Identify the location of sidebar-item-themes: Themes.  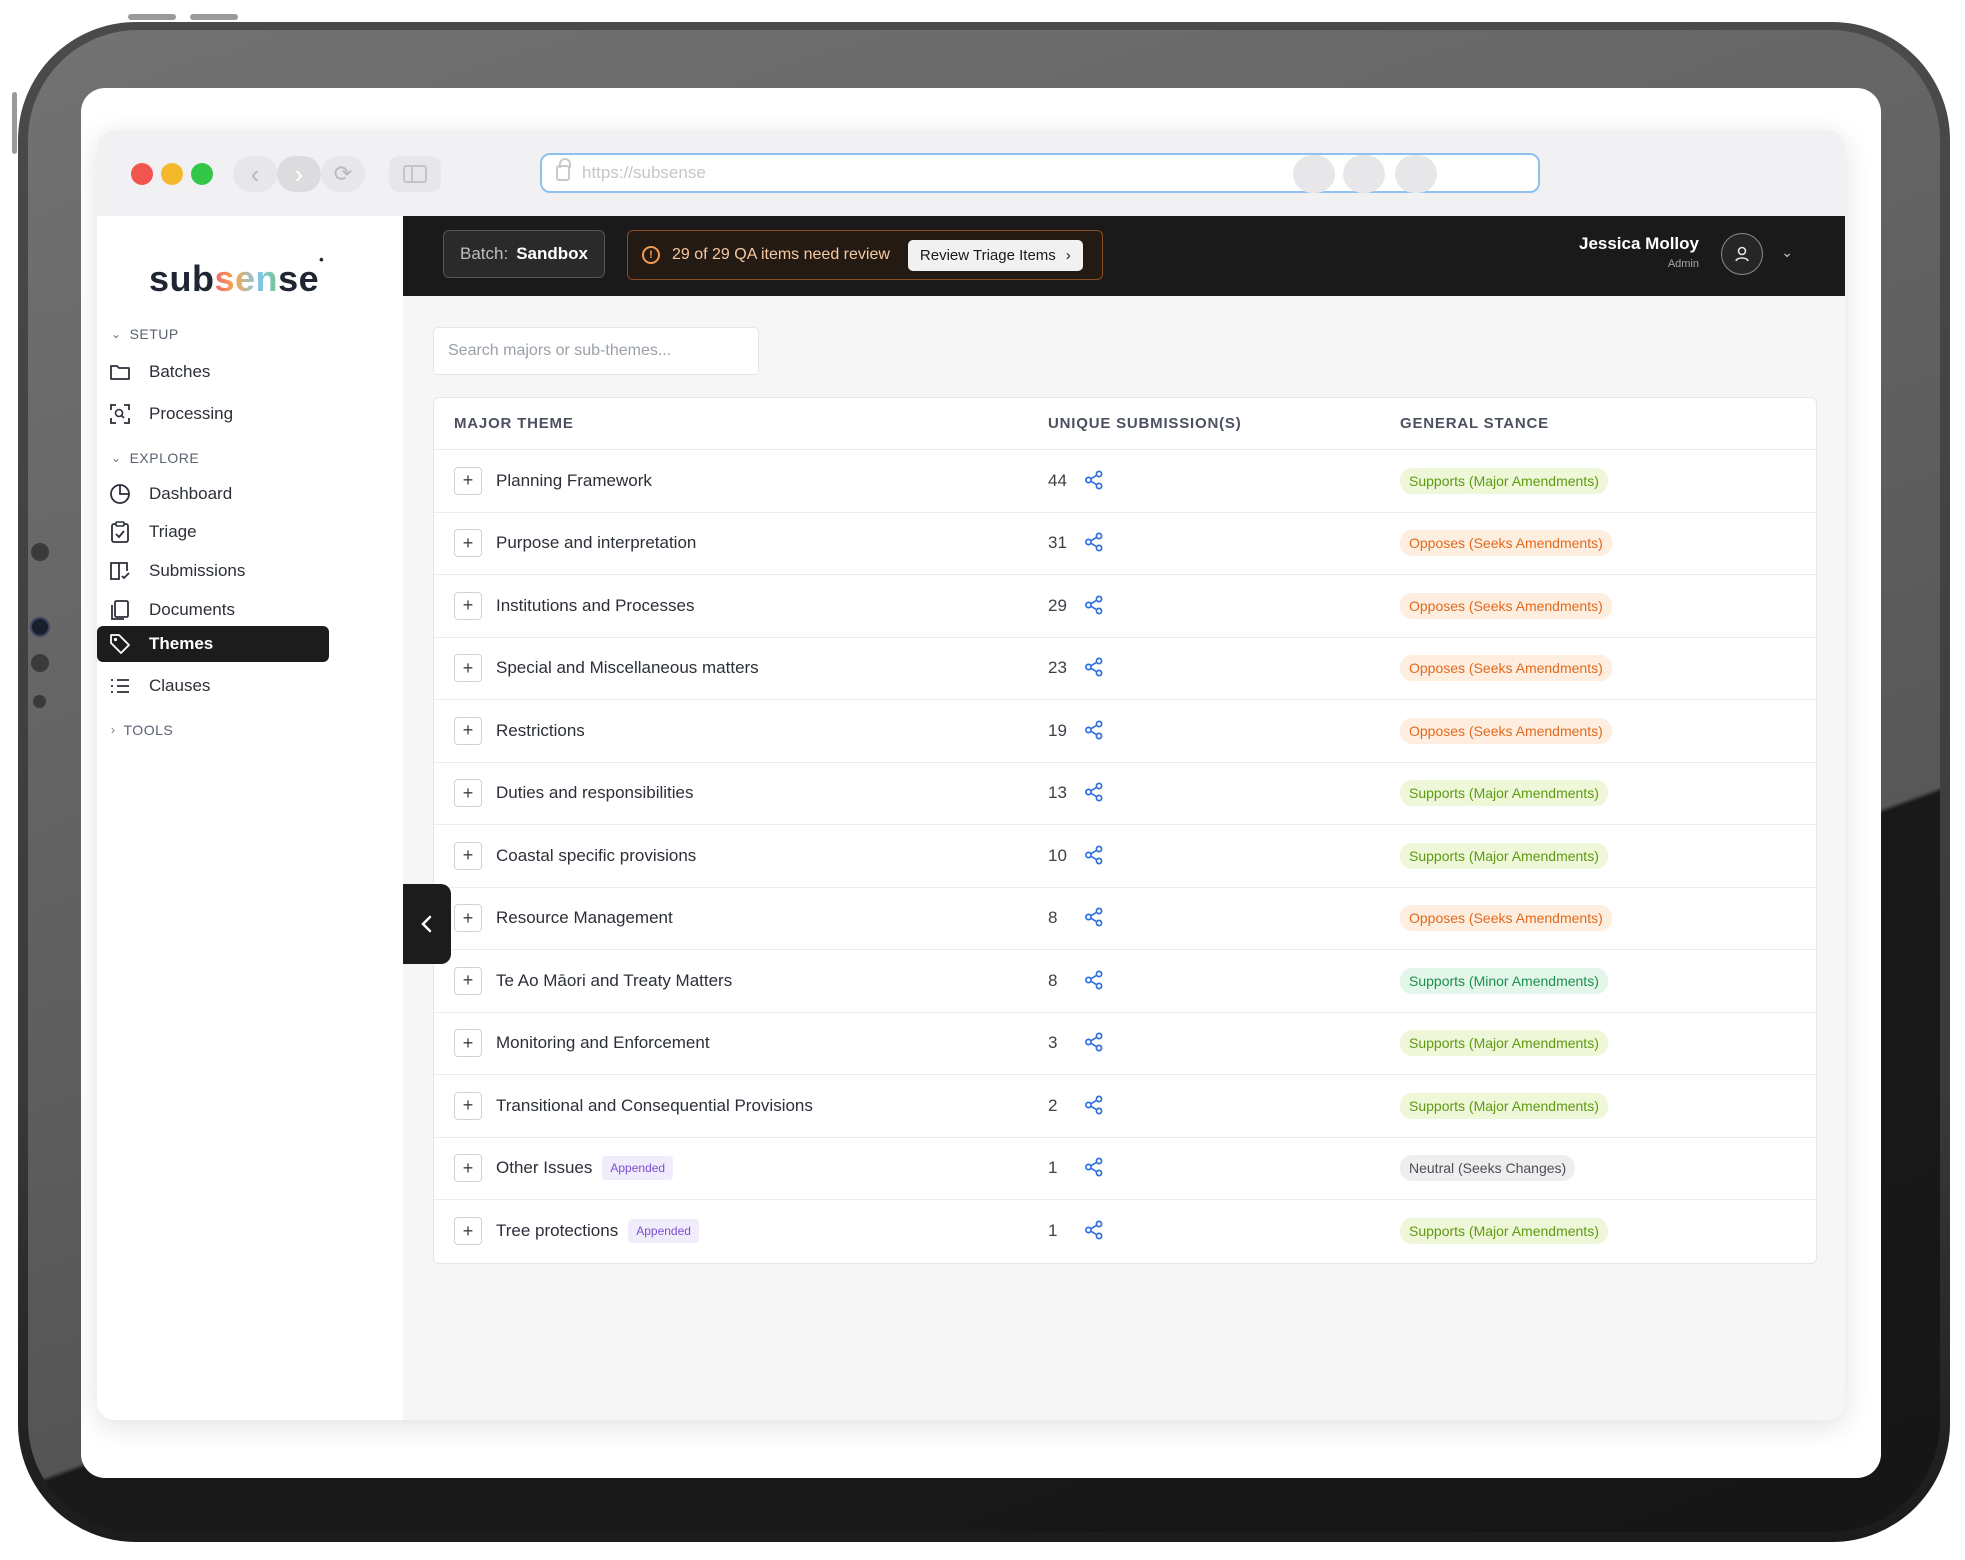
(213, 644).